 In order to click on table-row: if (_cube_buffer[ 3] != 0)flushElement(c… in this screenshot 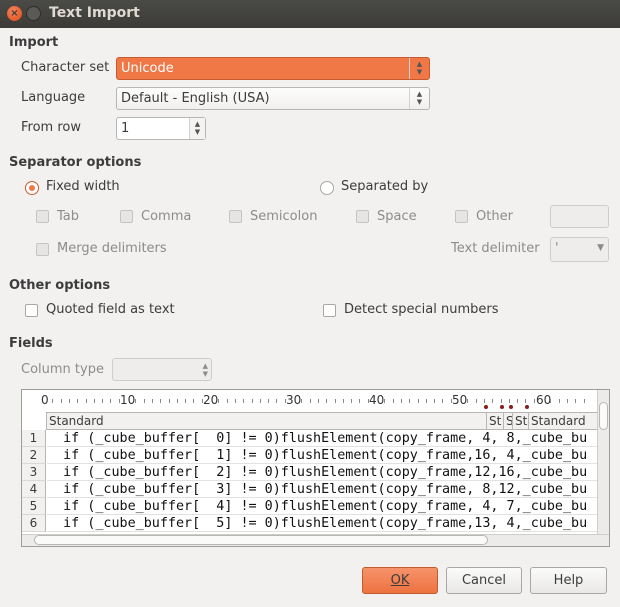, I will do `click(323, 489)`.